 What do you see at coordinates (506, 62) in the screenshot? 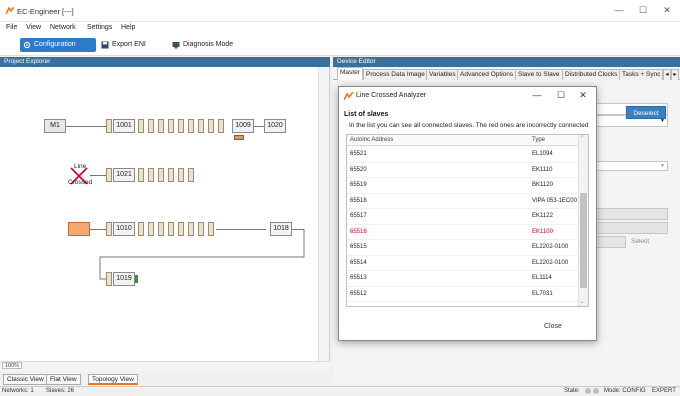
I see `device-editor-header: Device Editor` at bounding box center [506, 62].